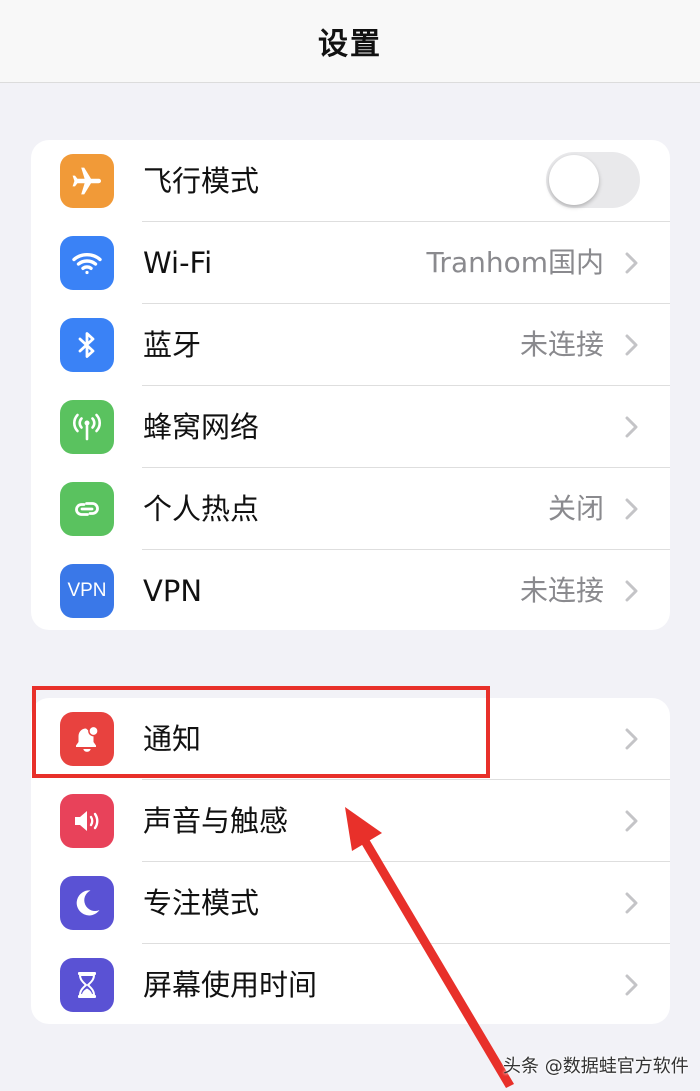 Image resolution: width=700 pixels, height=1091 pixels. What do you see at coordinates (230, 985) in the screenshot?
I see `row-label: 屏幕使用时间` at bounding box center [230, 985].